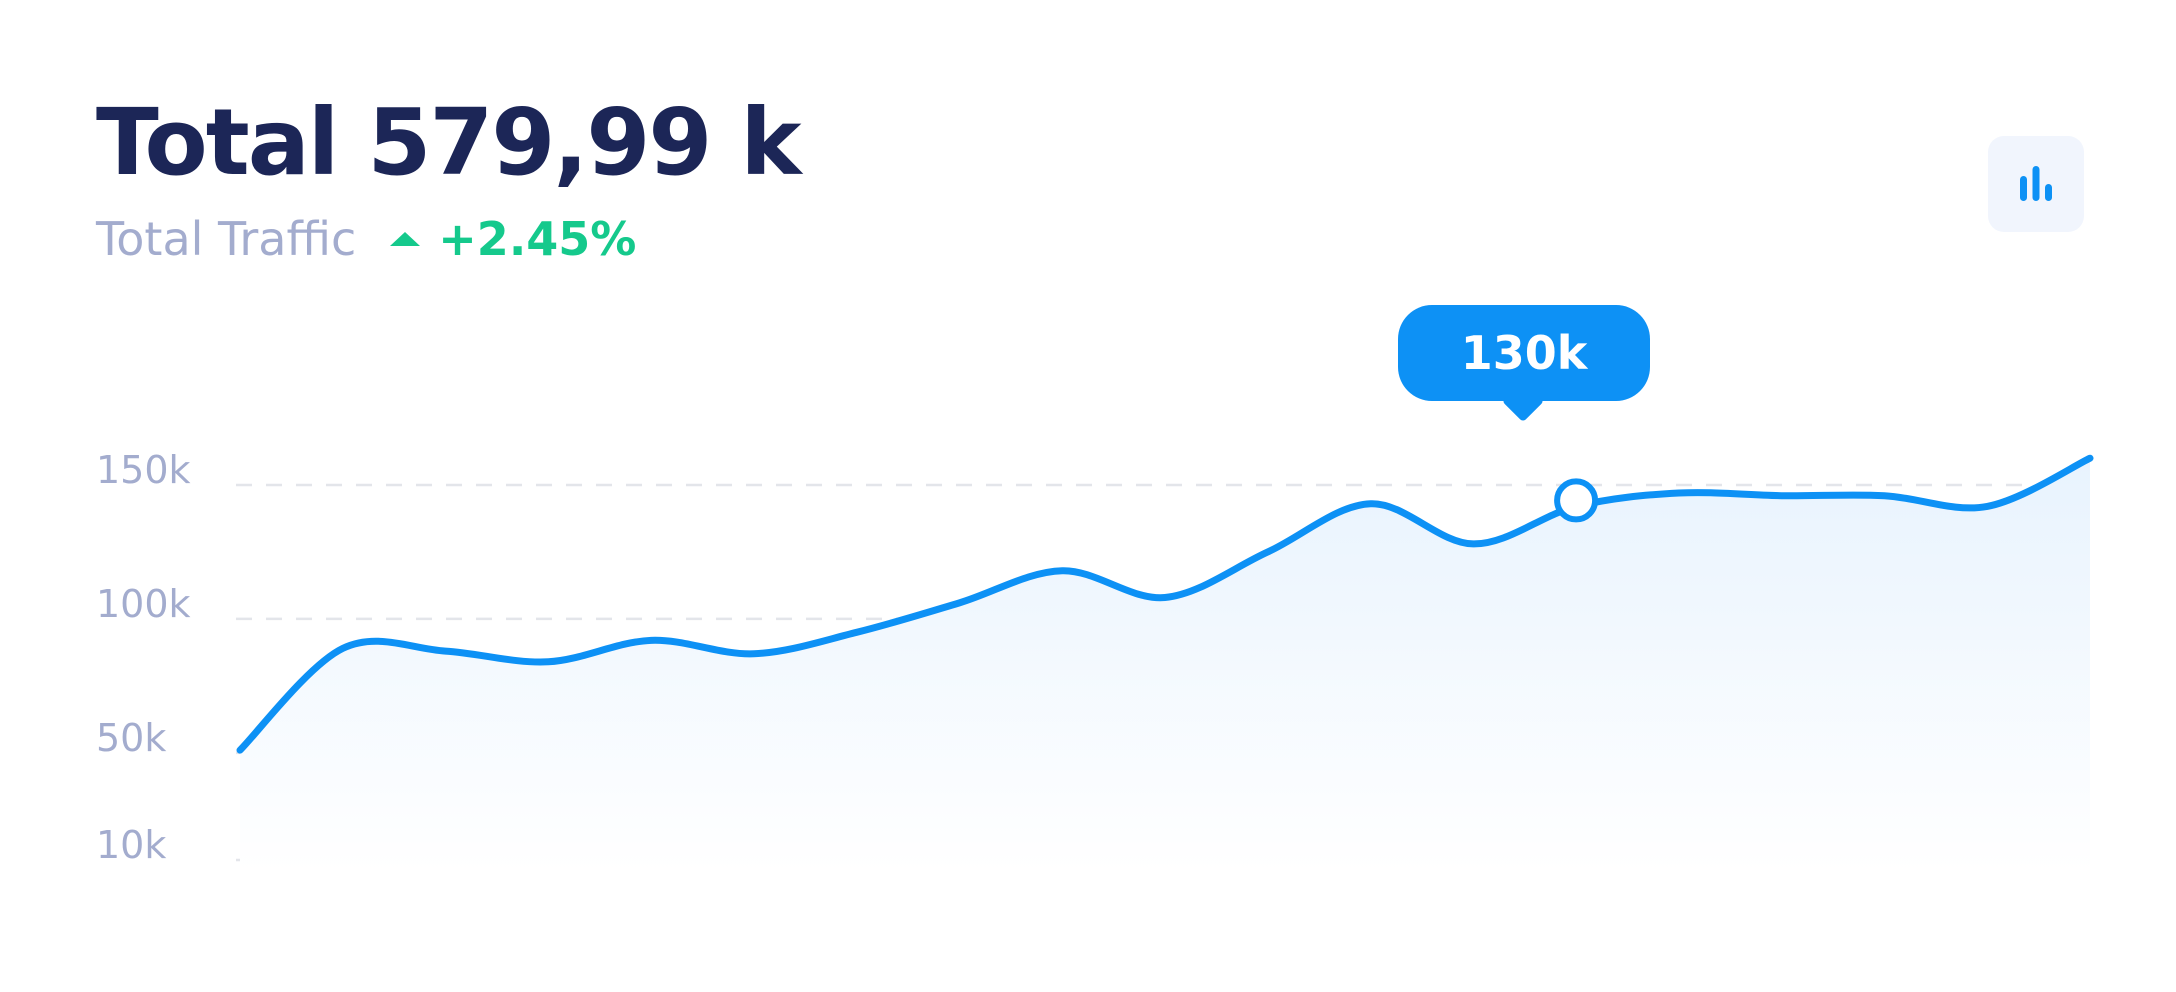 This screenshot has width=2176, height=992. I want to click on value-tooltip: 130k, so click(1524, 353).